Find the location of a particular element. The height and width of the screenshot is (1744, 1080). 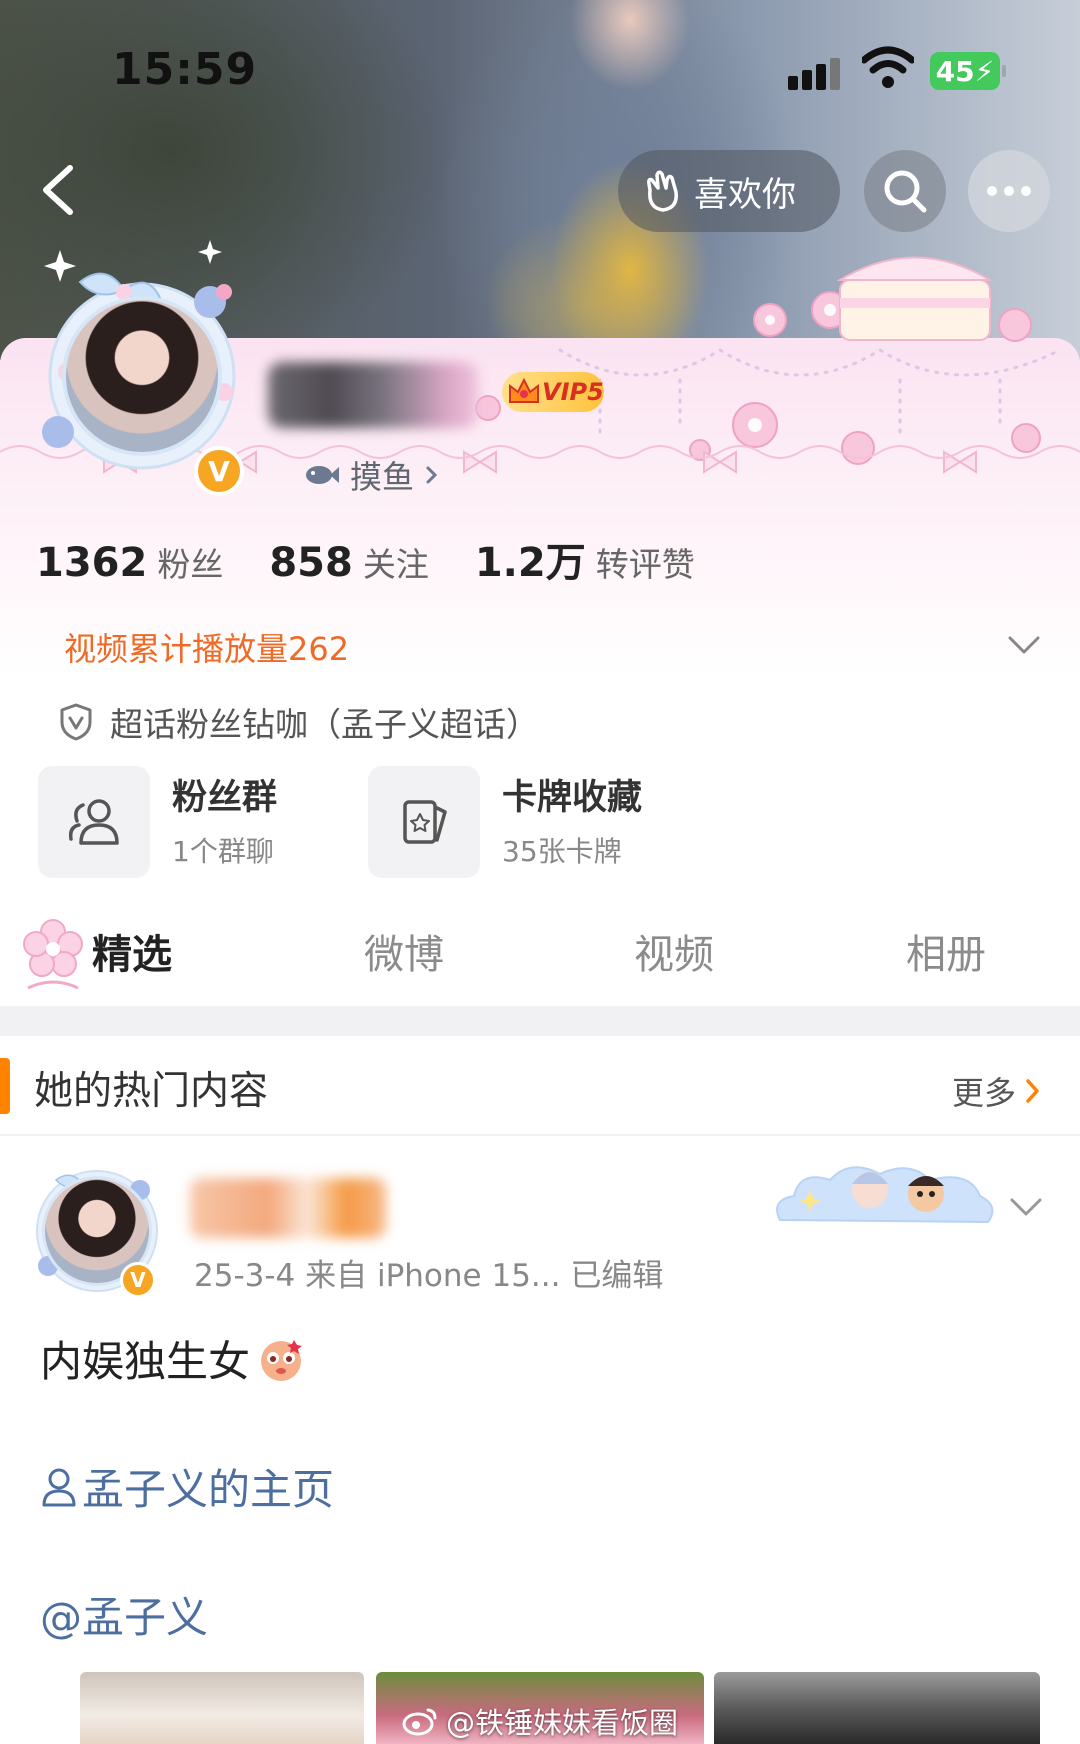

stat-interactions: 1.2万 转评赞 is located at coordinates (585, 559).